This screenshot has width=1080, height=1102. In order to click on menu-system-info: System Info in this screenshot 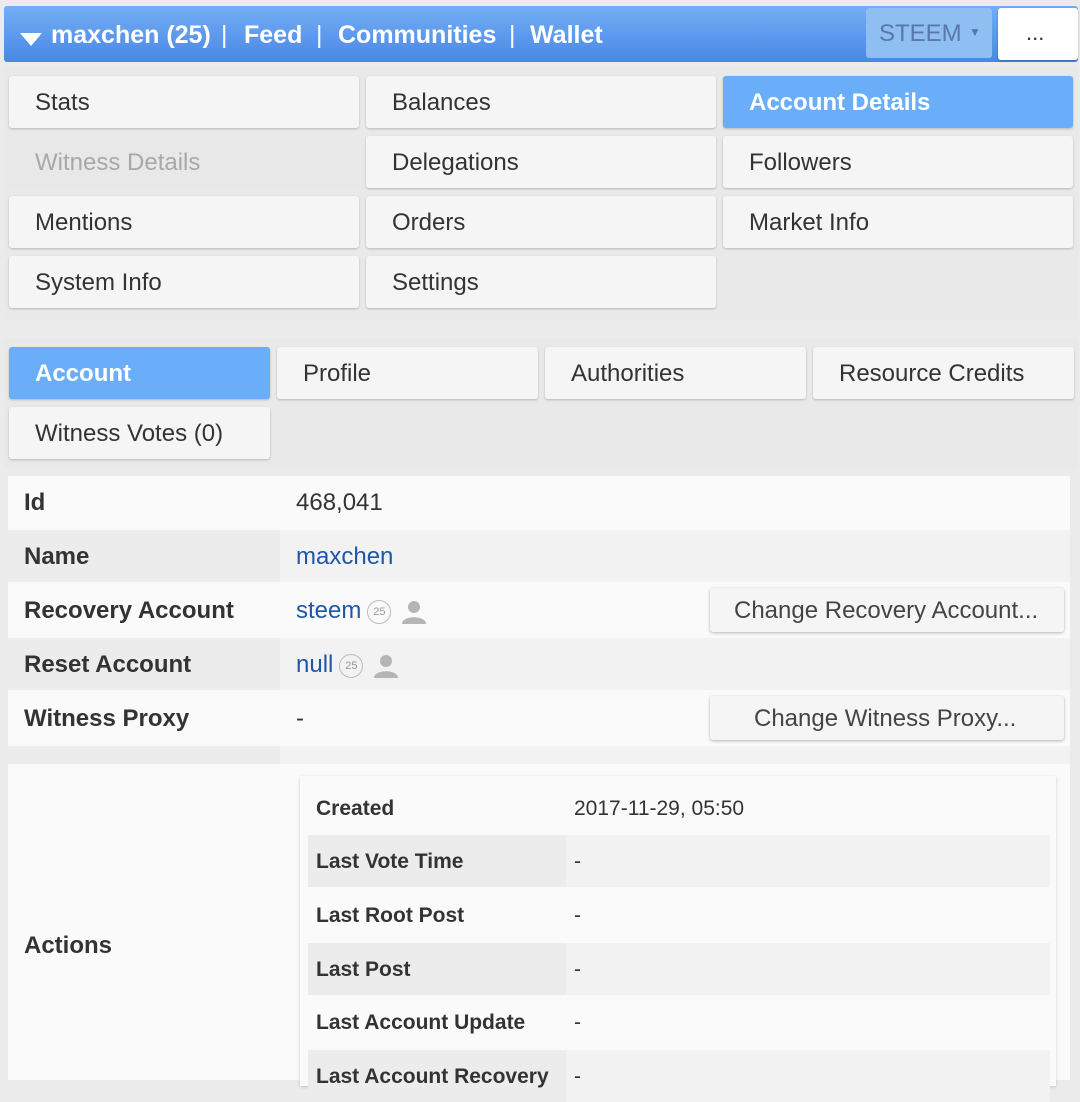, I will do `click(184, 282)`.